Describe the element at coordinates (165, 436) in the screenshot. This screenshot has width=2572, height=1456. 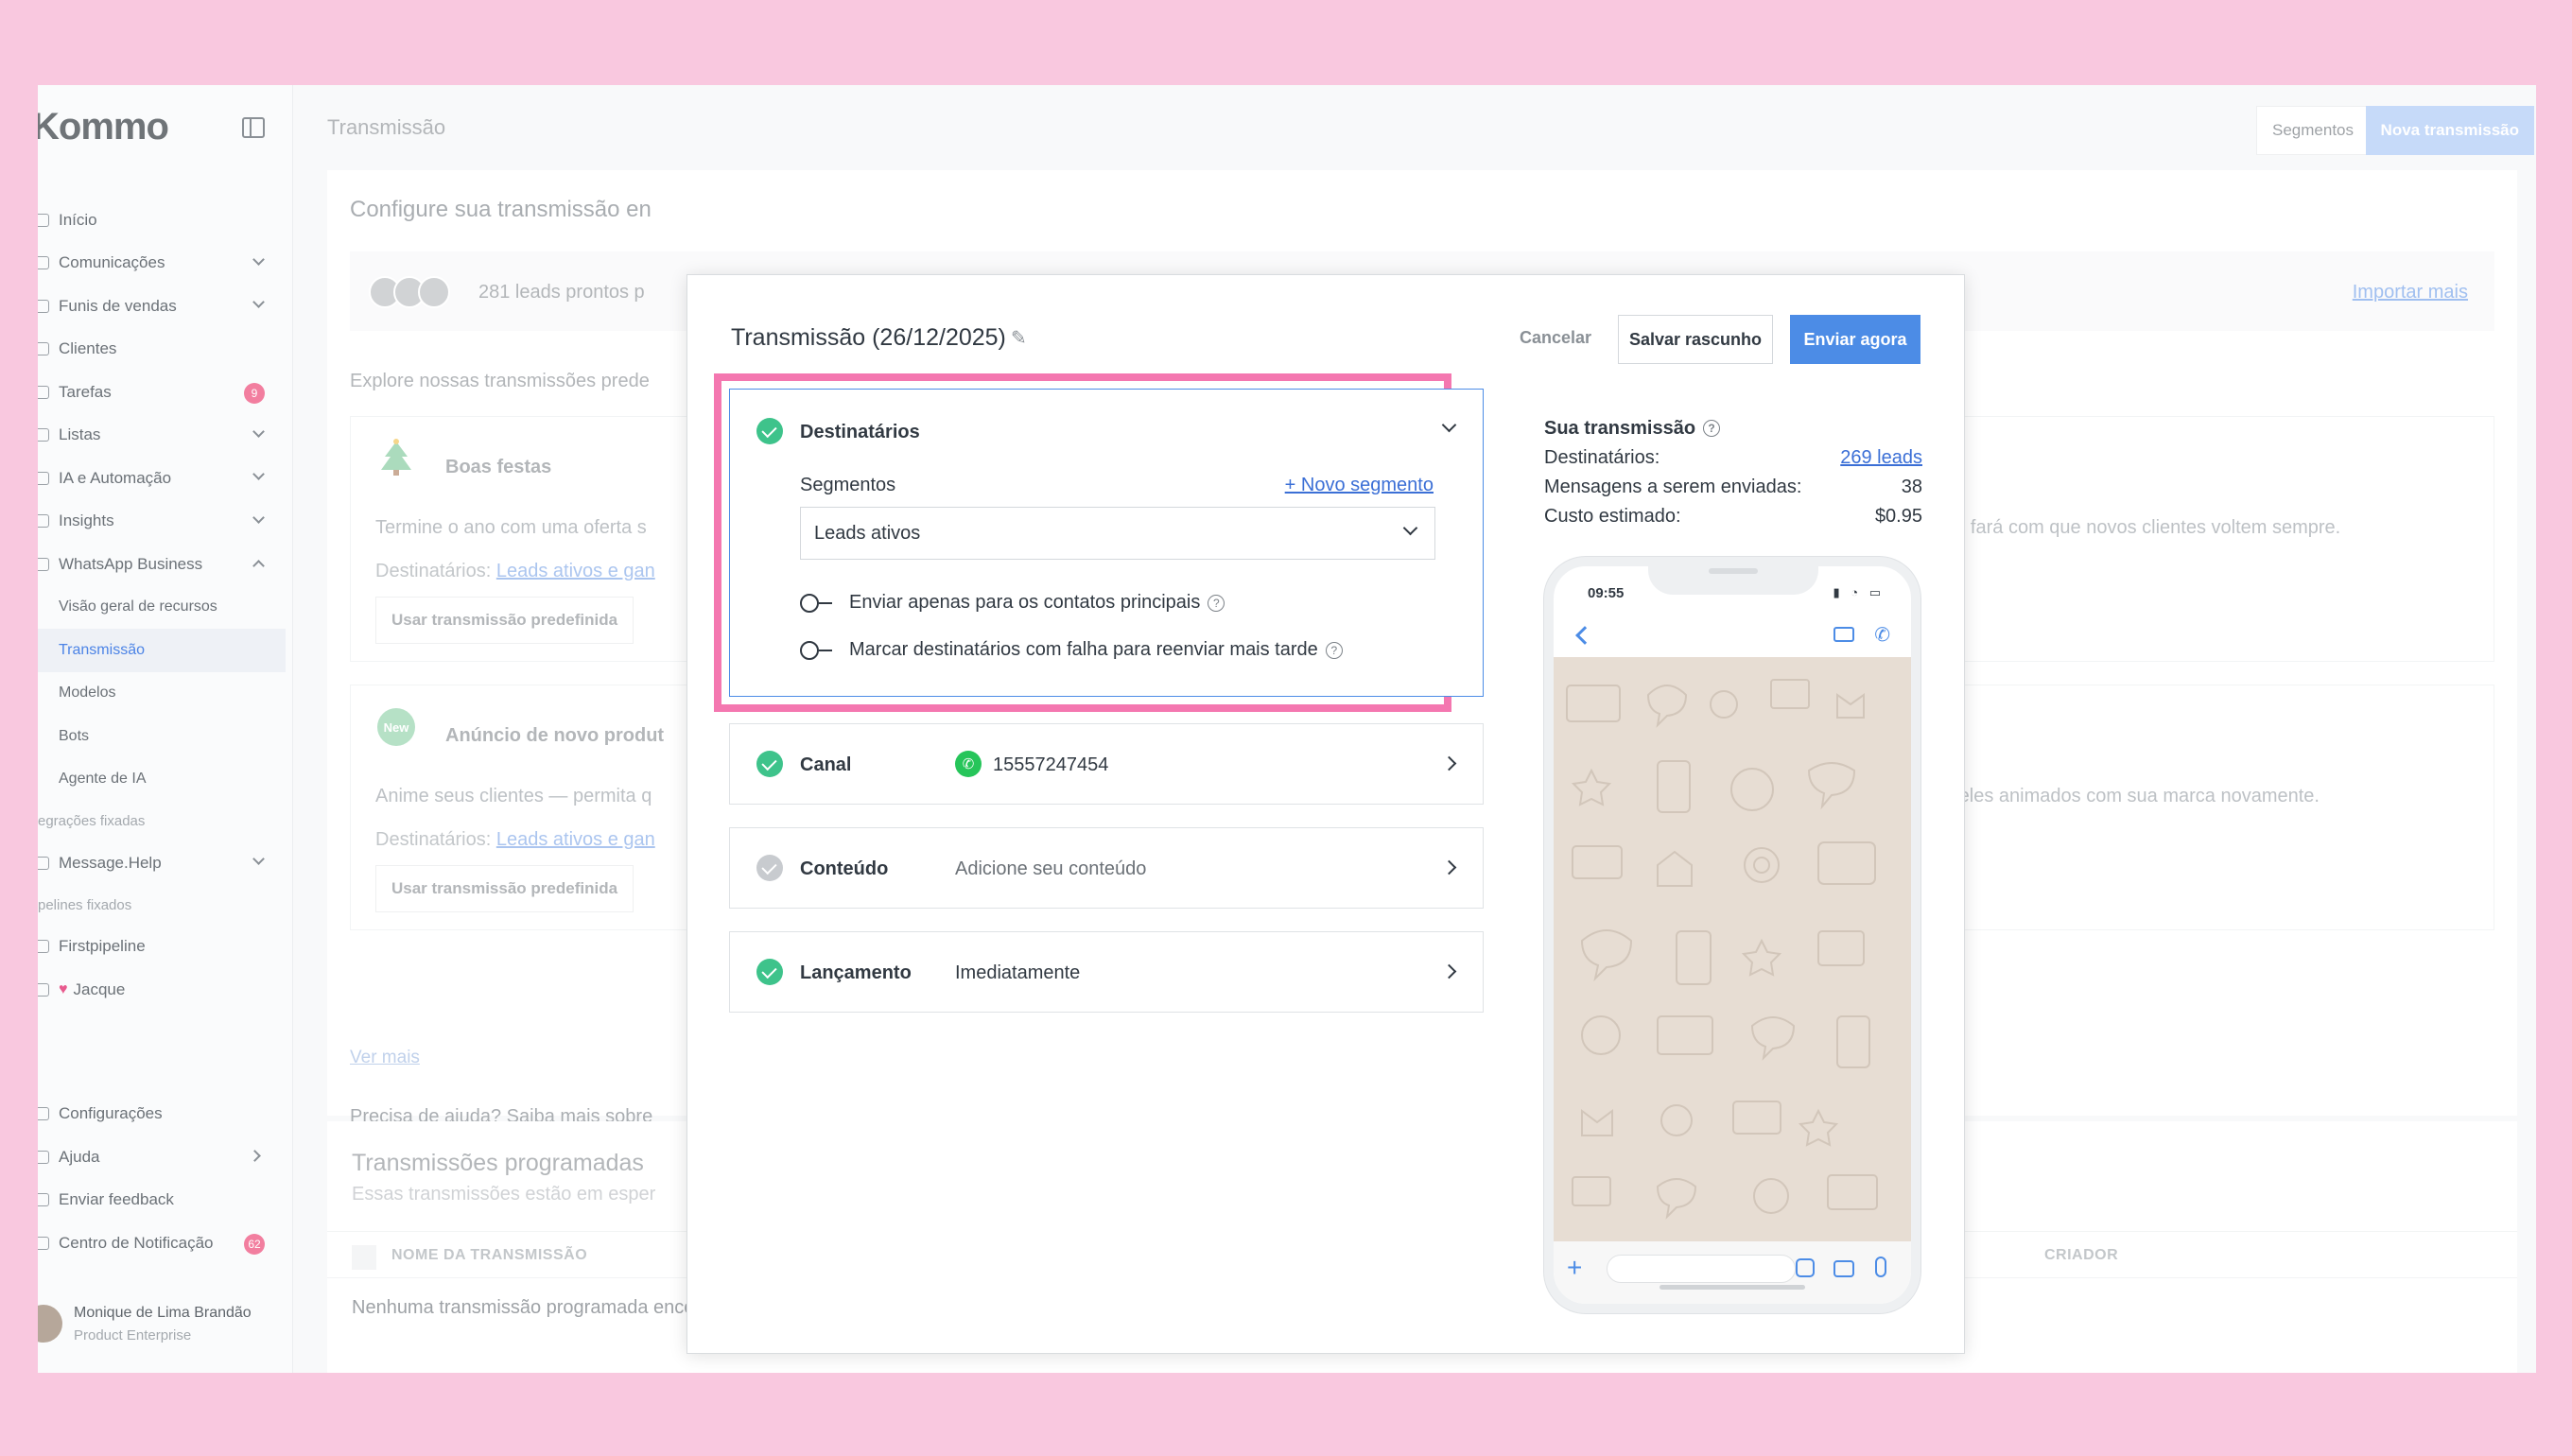
I see `sidebar-item-listas: Listas` at that location.